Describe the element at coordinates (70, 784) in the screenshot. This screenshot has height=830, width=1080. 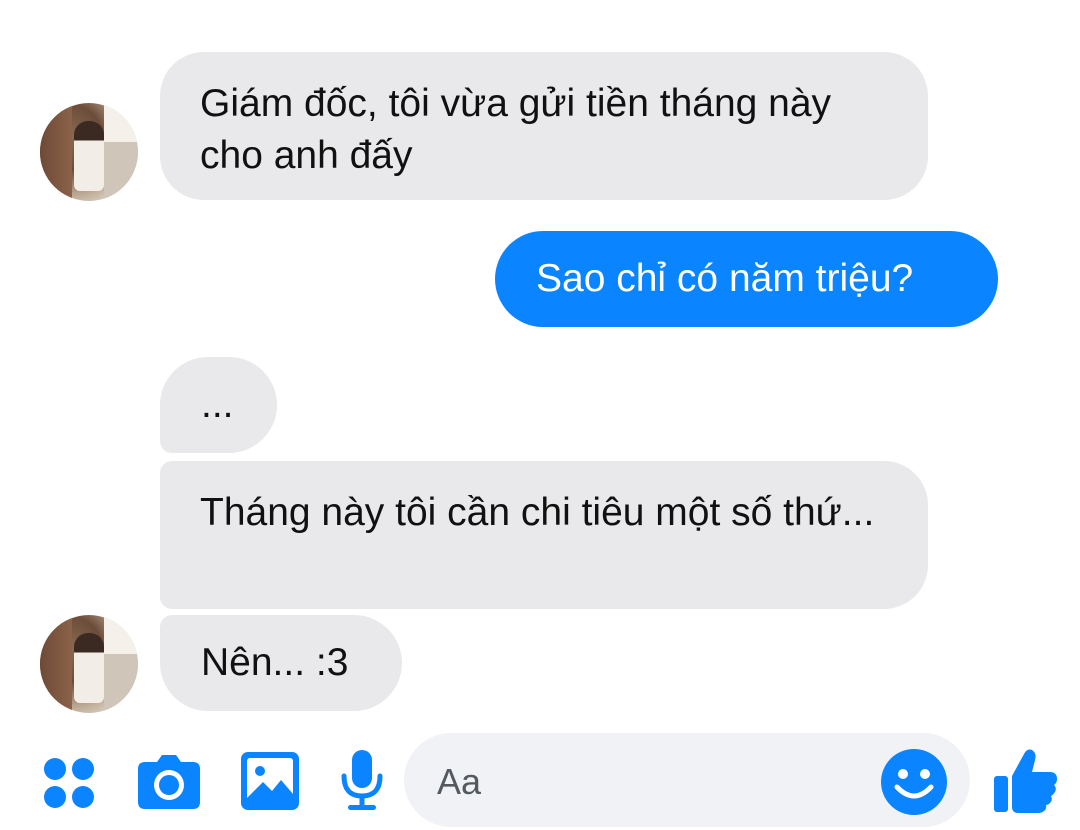
I see `apps-icon` at that location.